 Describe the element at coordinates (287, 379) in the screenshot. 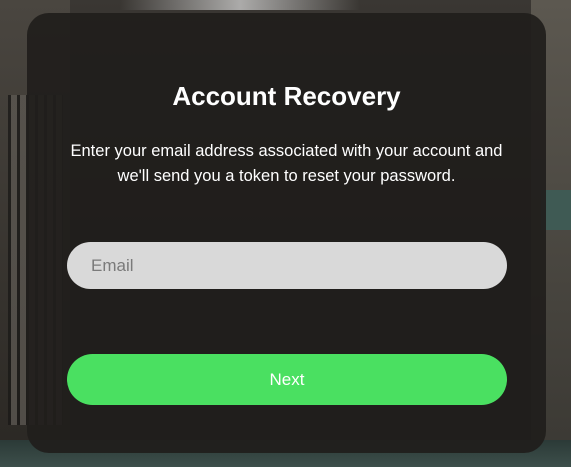

I see `next-button: Next` at that location.